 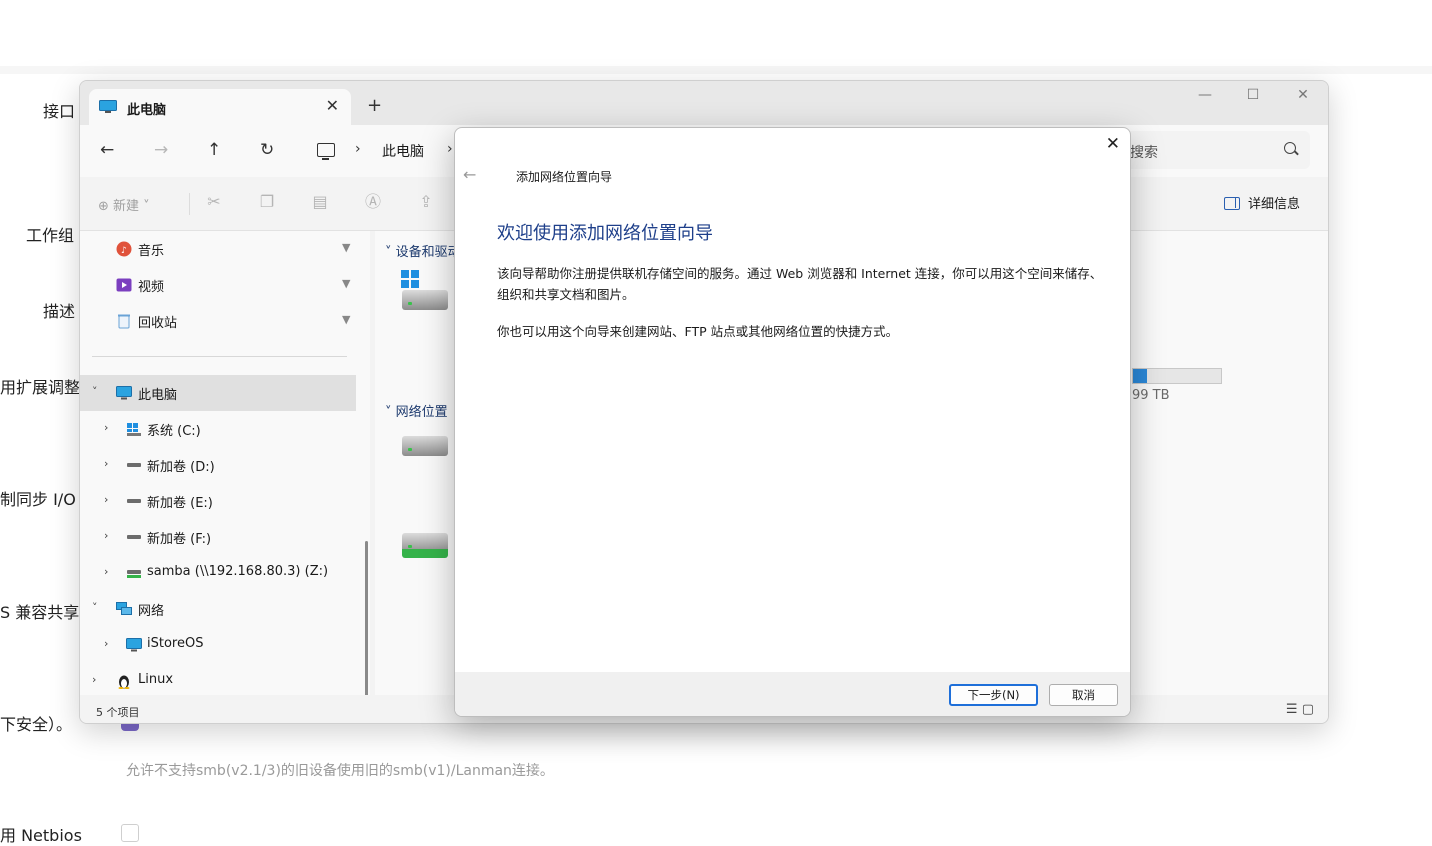 What do you see at coordinates (218, 537) in the screenshot?
I see `sidebar-item-drive-f: › 新加卷 (F:)` at bounding box center [218, 537].